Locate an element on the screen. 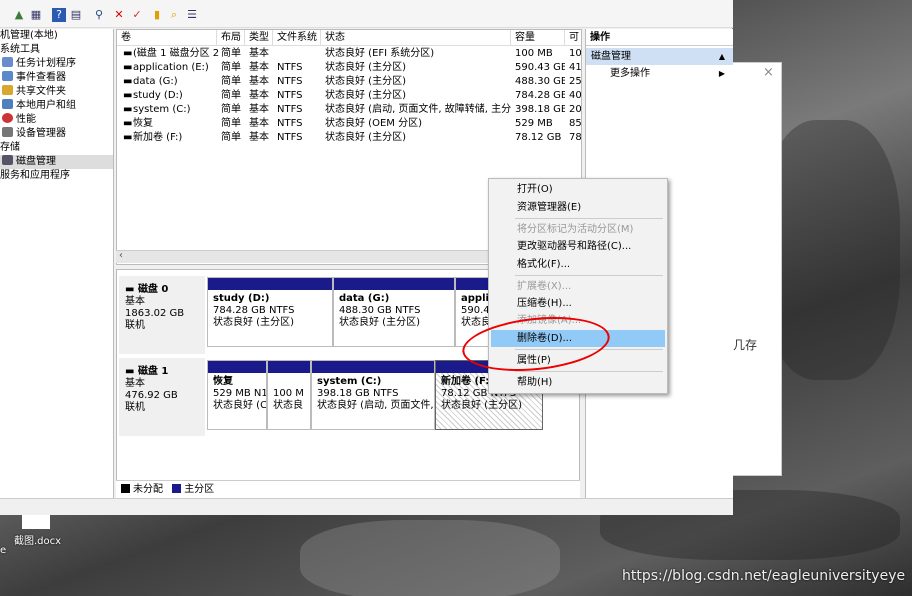  menu-item-open: 打开(O) is located at coordinates (578, 189).